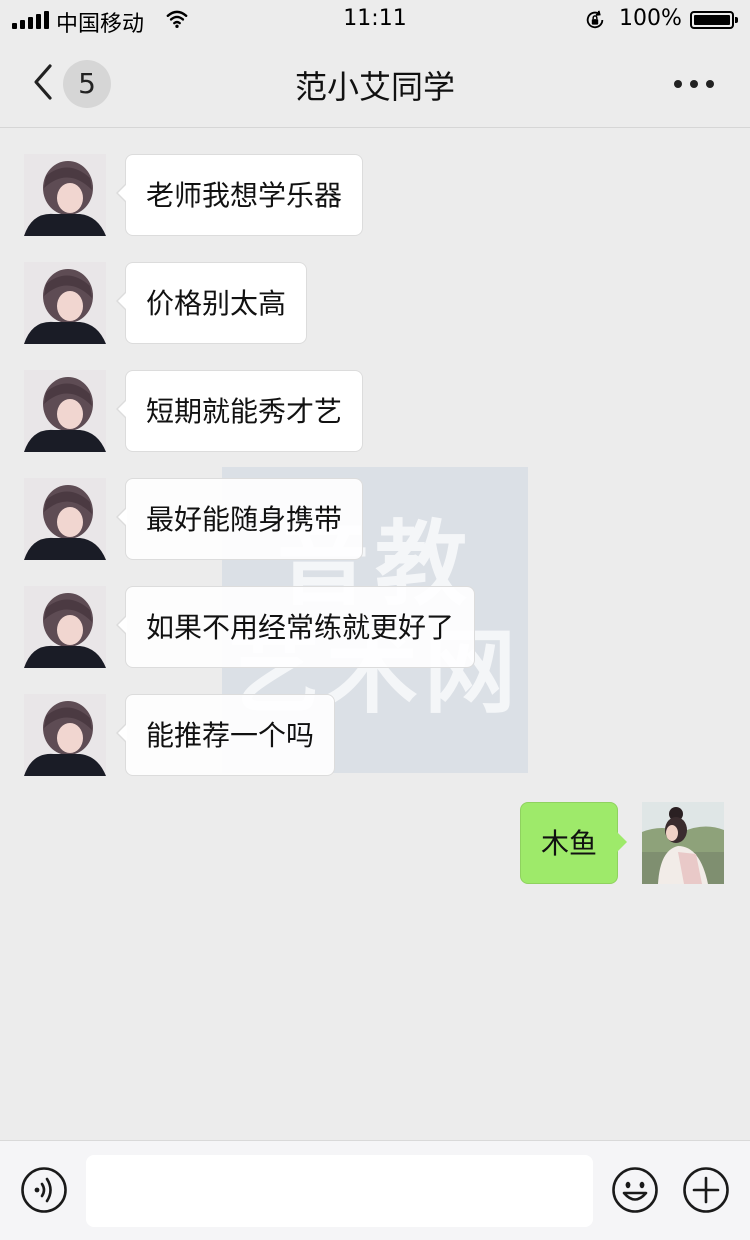 The image size is (750, 1240). What do you see at coordinates (295, 627) in the screenshot?
I see `message-bubble: 如果不用经常练就更好了` at bounding box center [295, 627].